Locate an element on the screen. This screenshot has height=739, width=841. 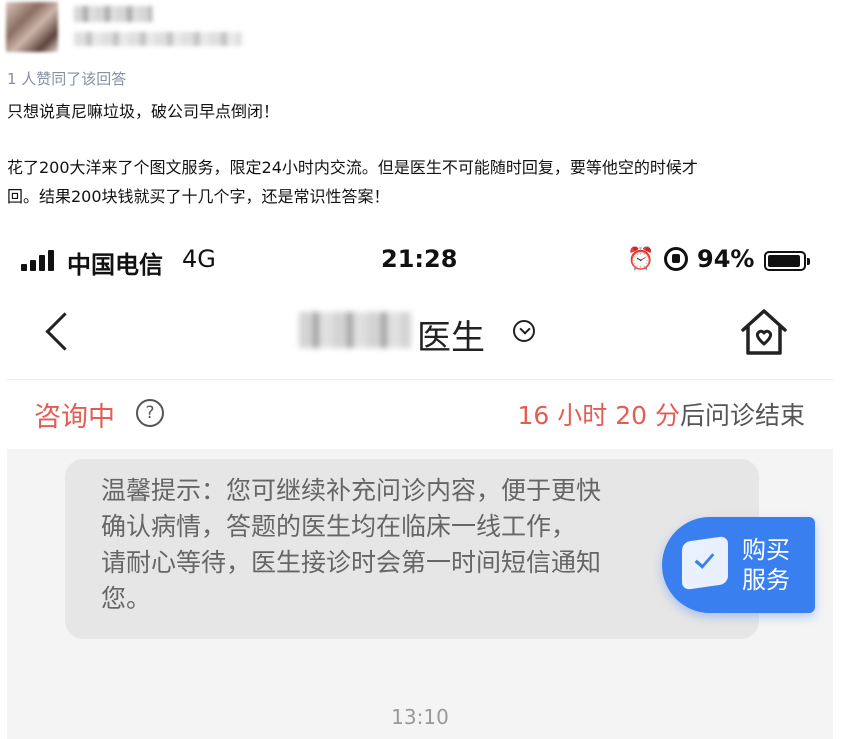
buy-service-label-line: 服务 is located at coordinates (766, 580).